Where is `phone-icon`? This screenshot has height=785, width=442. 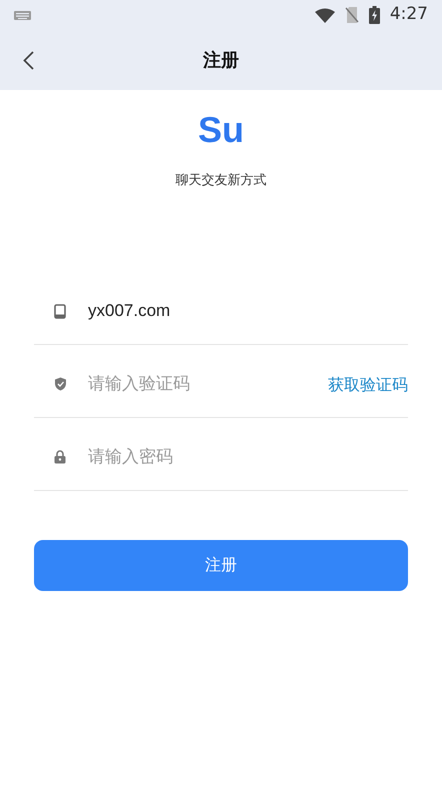
phone-icon is located at coordinates (60, 311).